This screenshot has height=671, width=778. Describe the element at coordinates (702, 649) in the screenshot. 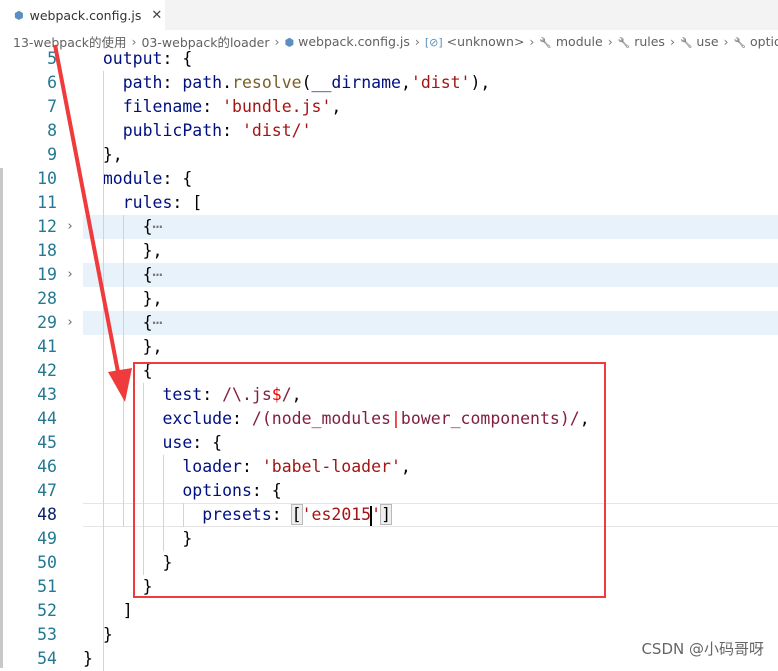

I see `watermark: CSDN @小码哥呀` at that location.